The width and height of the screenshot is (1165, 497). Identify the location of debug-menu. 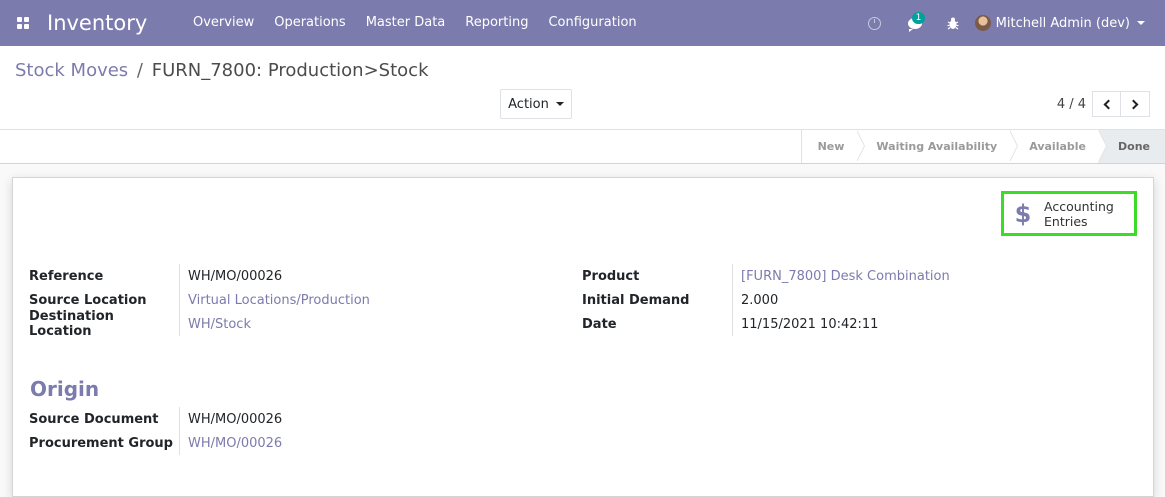
(953, 23).